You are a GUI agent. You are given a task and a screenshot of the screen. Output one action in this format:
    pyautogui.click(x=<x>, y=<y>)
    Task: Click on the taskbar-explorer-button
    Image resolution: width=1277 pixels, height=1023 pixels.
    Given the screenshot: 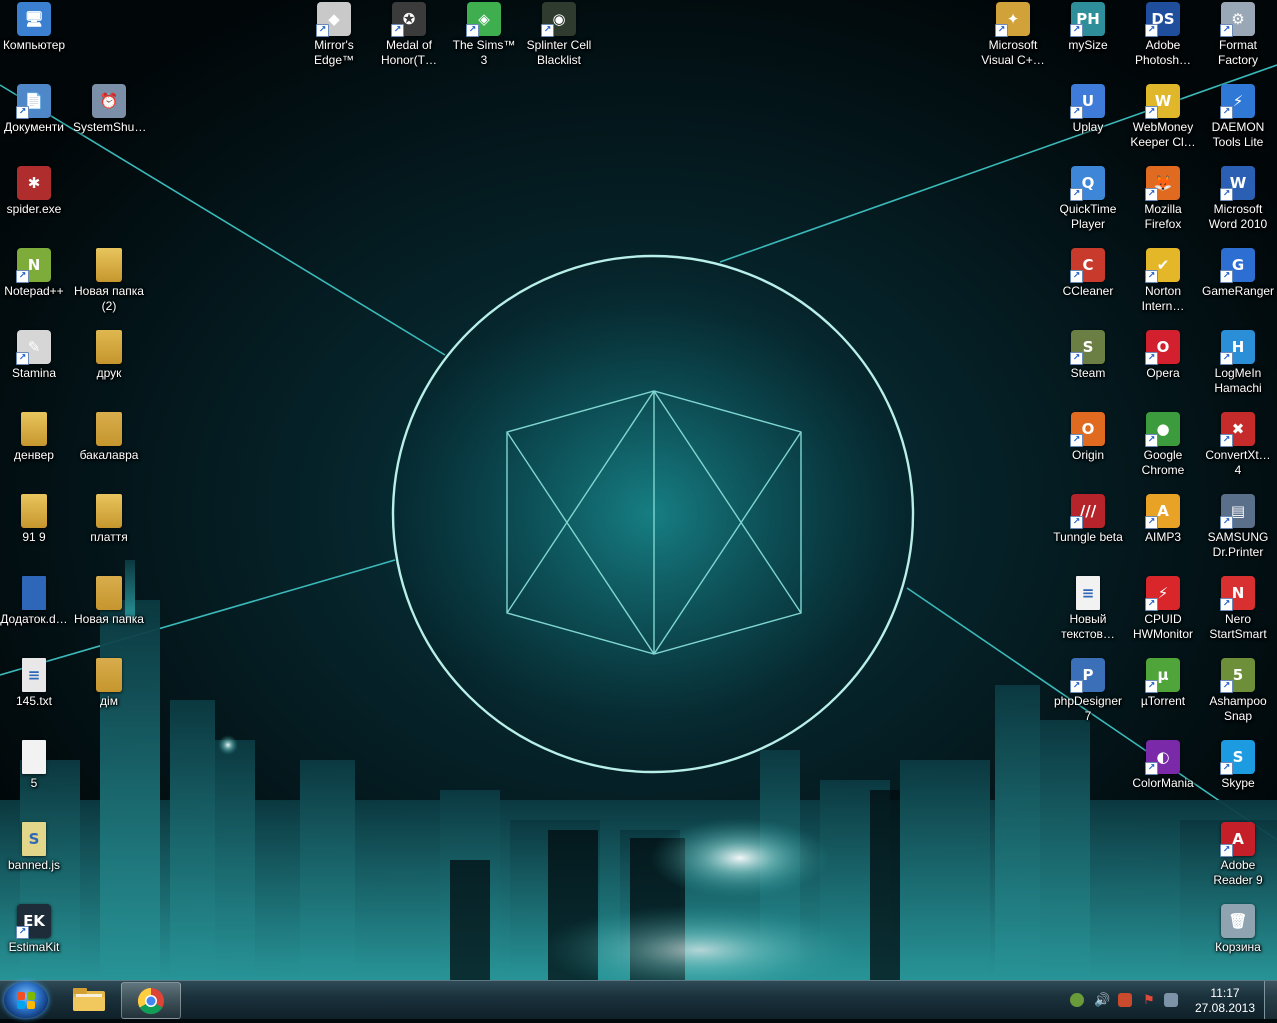 What is the action you would take?
    pyautogui.click(x=89, y=999)
    